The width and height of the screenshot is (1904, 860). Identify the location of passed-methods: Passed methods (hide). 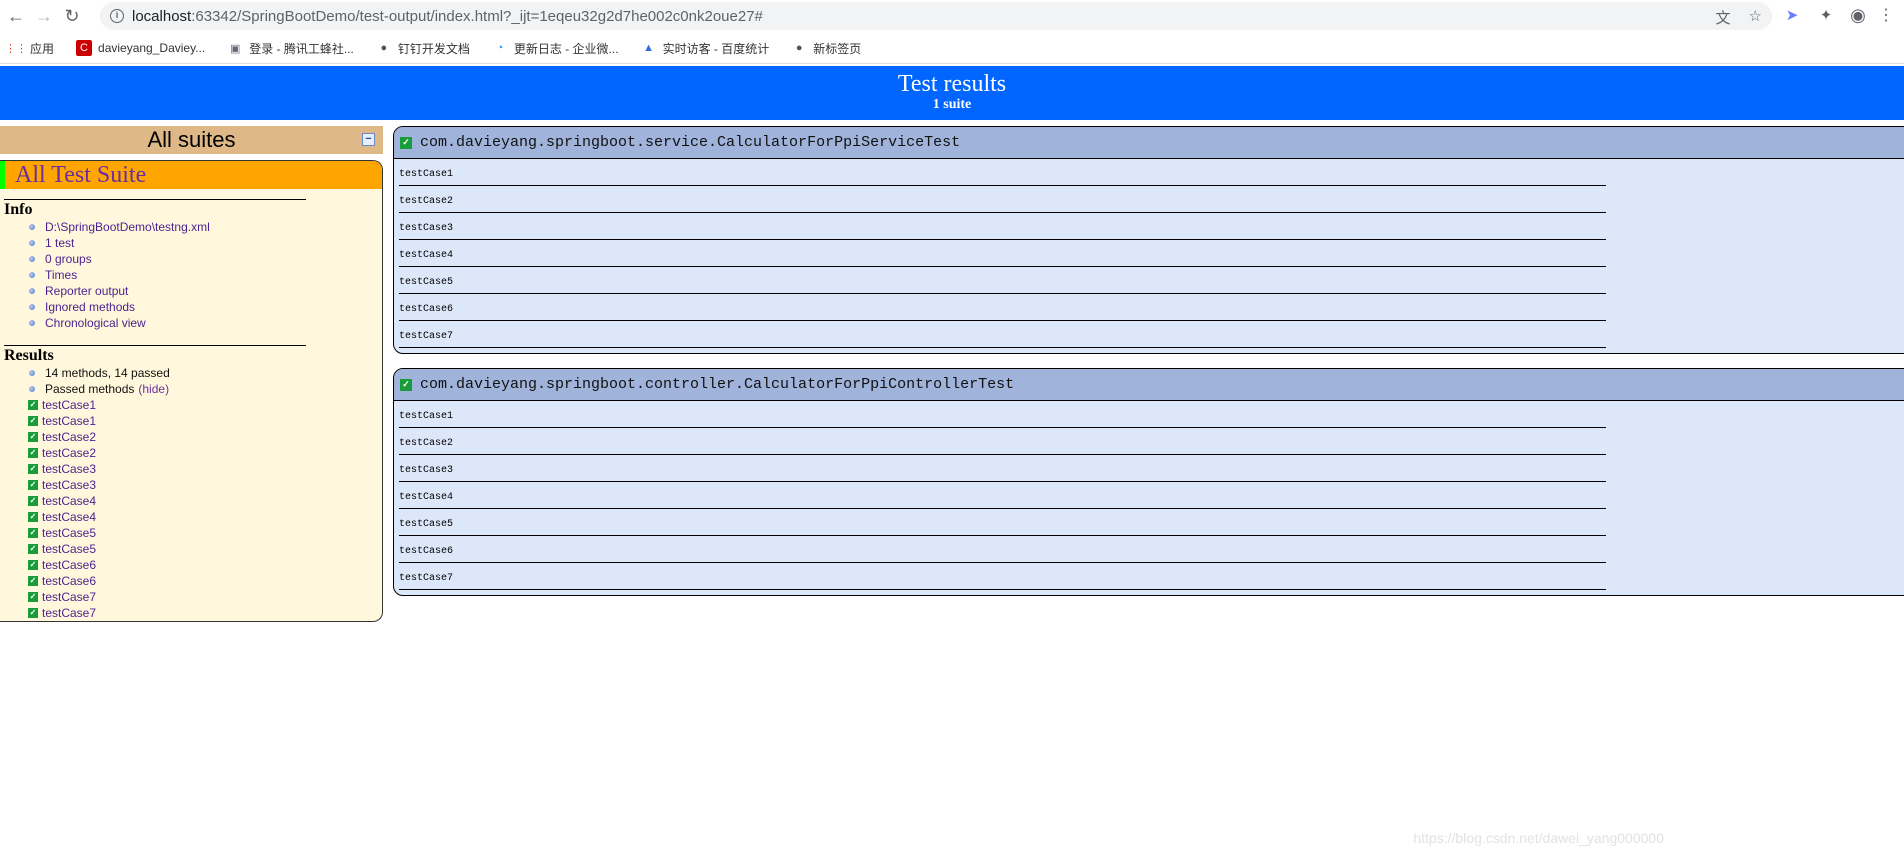
(167, 389).